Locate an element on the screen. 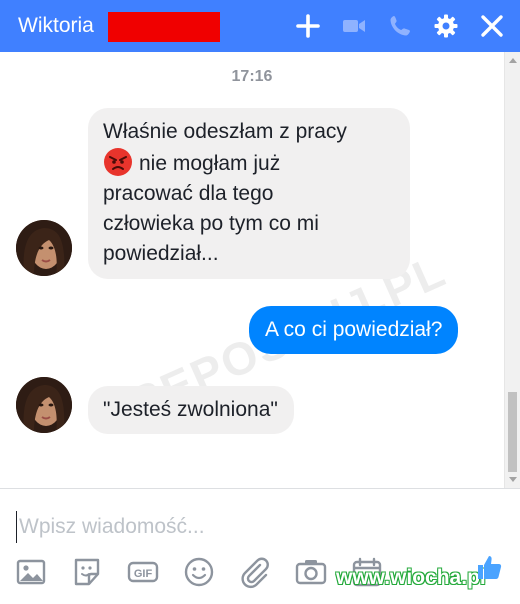 This screenshot has width=520, height=604. paperclip-icon is located at coordinates (255, 572).